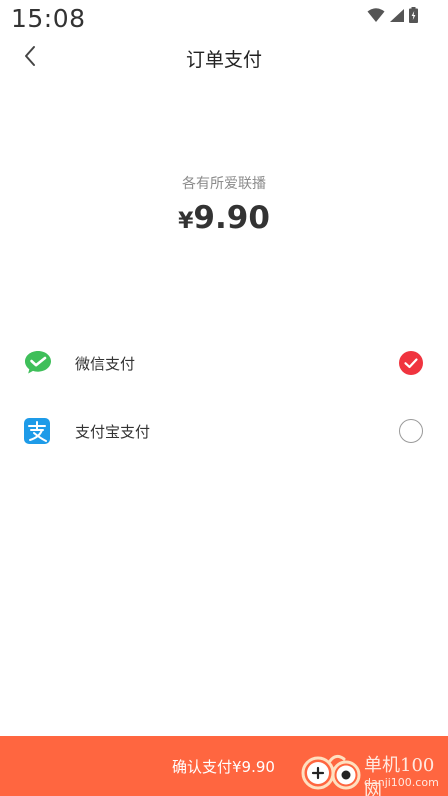 The width and height of the screenshot is (448, 796). I want to click on nav-bar: 订单支付, so click(224, 58).